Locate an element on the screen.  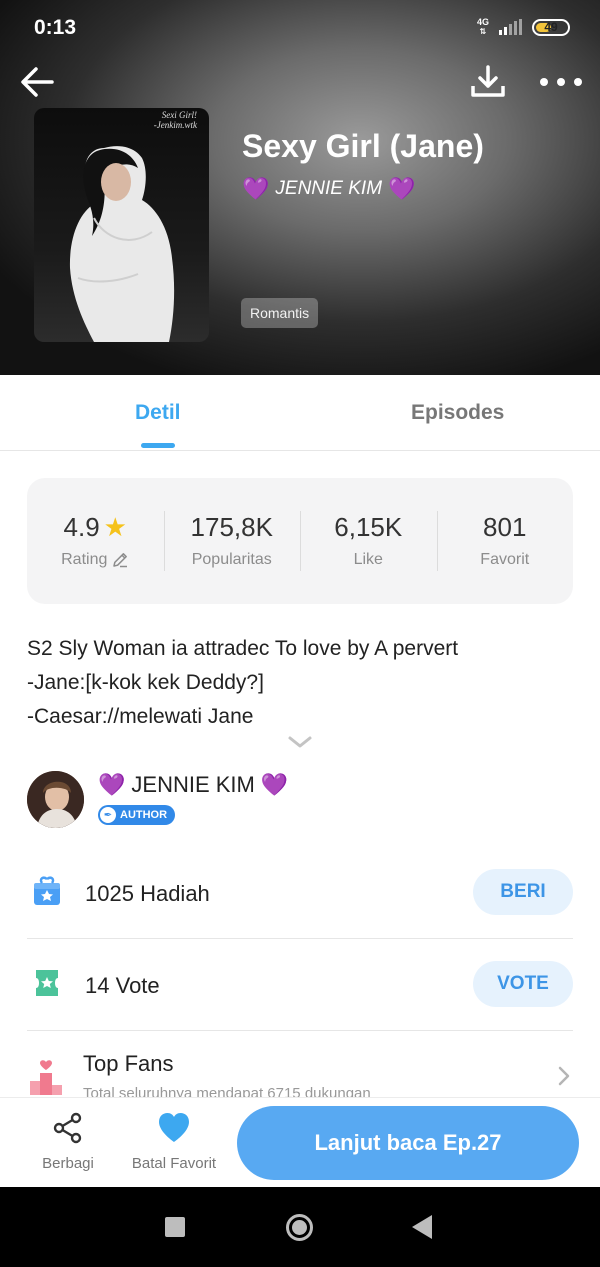
favorite-value: 801 is located at coordinates (505, 526).